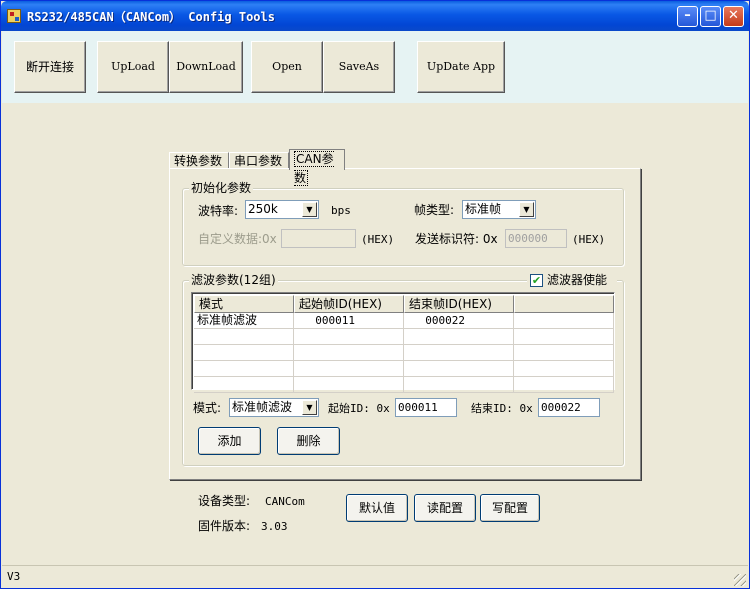  Describe the element at coordinates (733, 16) in the screenshot. I see `close-button: ✕` at that location.